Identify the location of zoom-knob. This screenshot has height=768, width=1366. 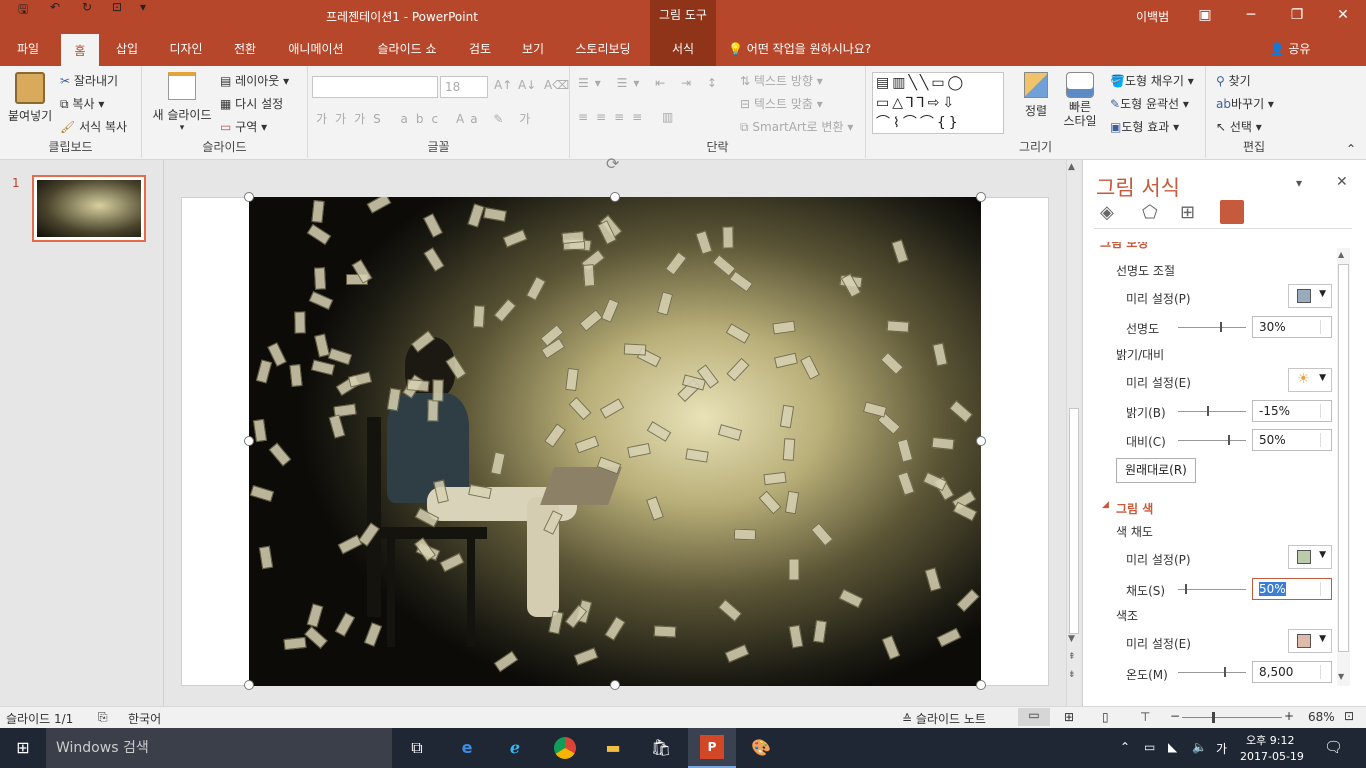
(1213, 717).